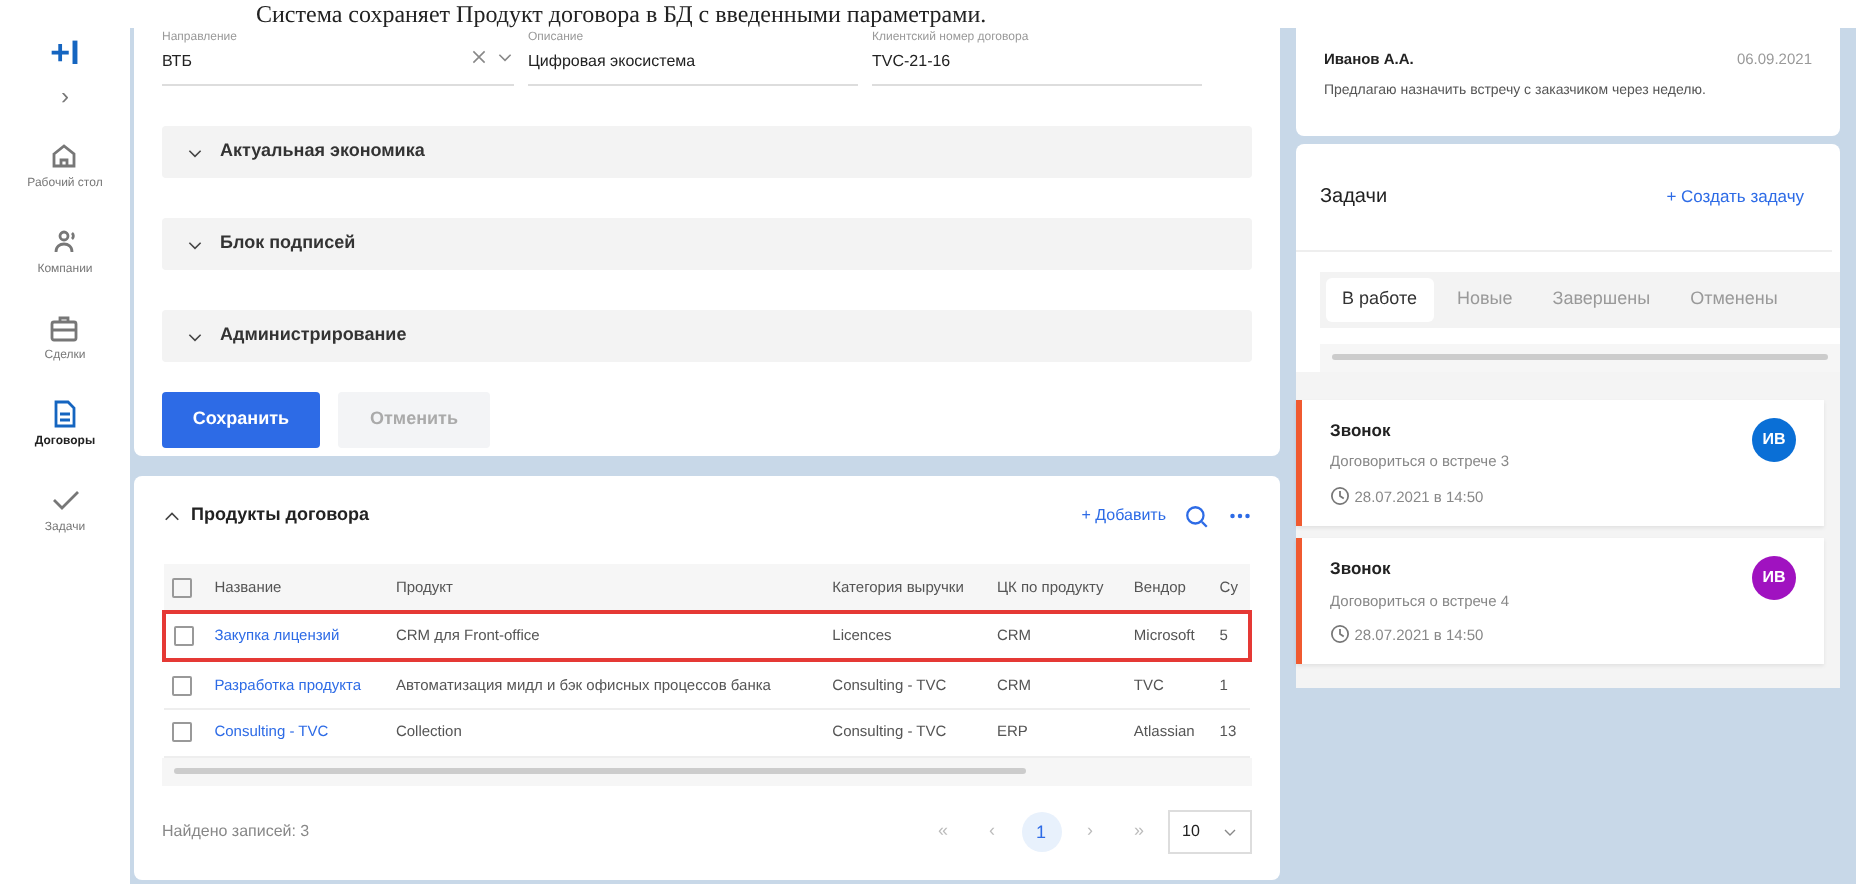  I want to click on collapse-toggle: Продукты договора, so click(266, 516).